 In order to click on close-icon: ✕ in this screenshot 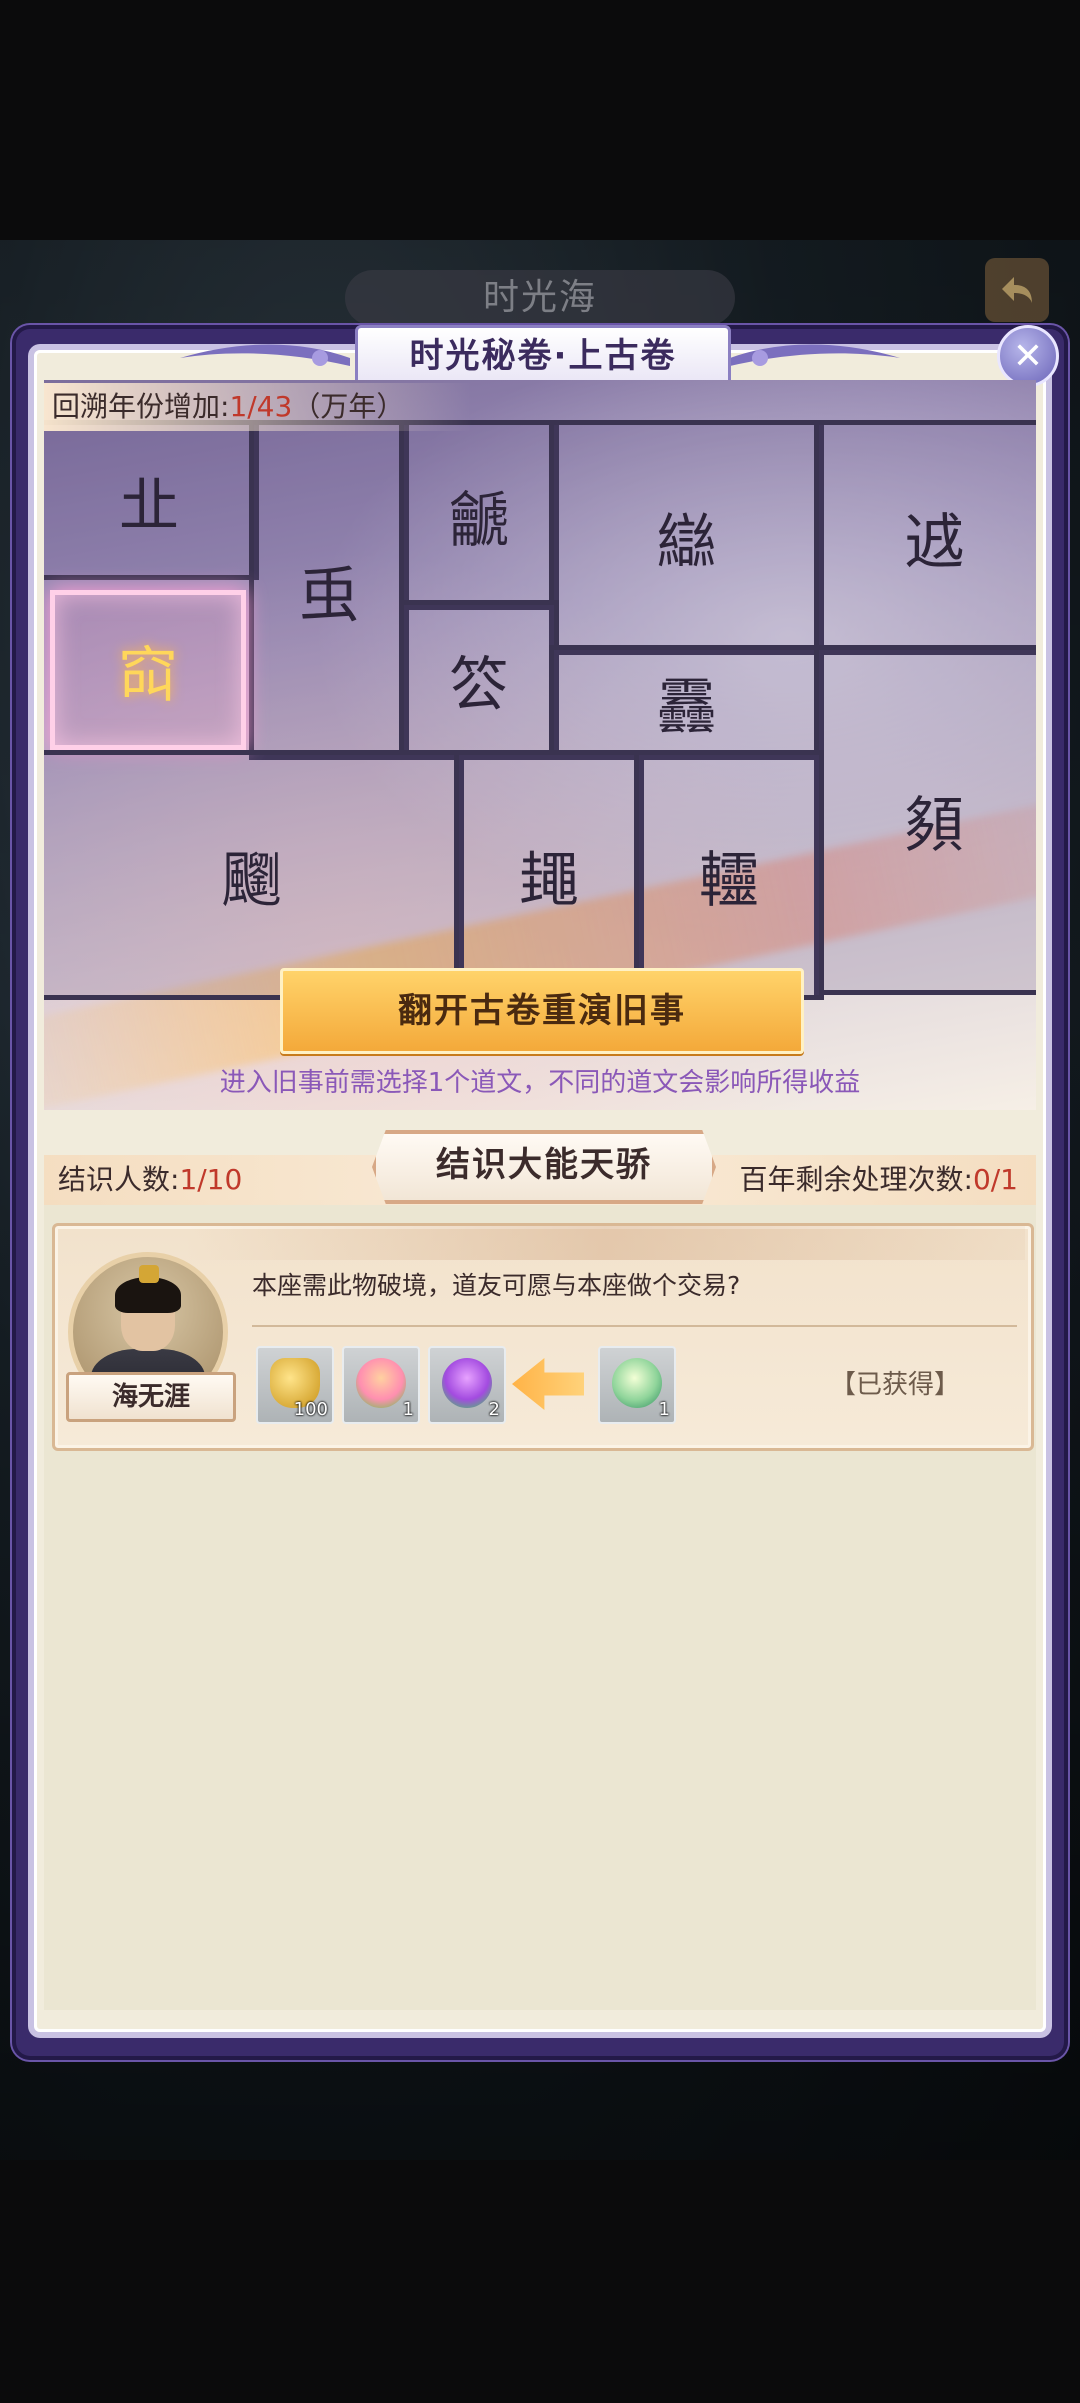, I will do `click(1028, 356)`.